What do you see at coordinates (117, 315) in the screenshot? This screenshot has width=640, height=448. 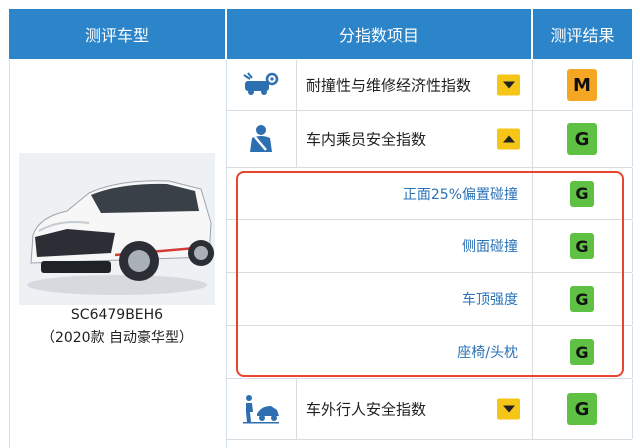 I see `vehicle-model-code: SC6479BEH6` at bounding box center [117, 315].